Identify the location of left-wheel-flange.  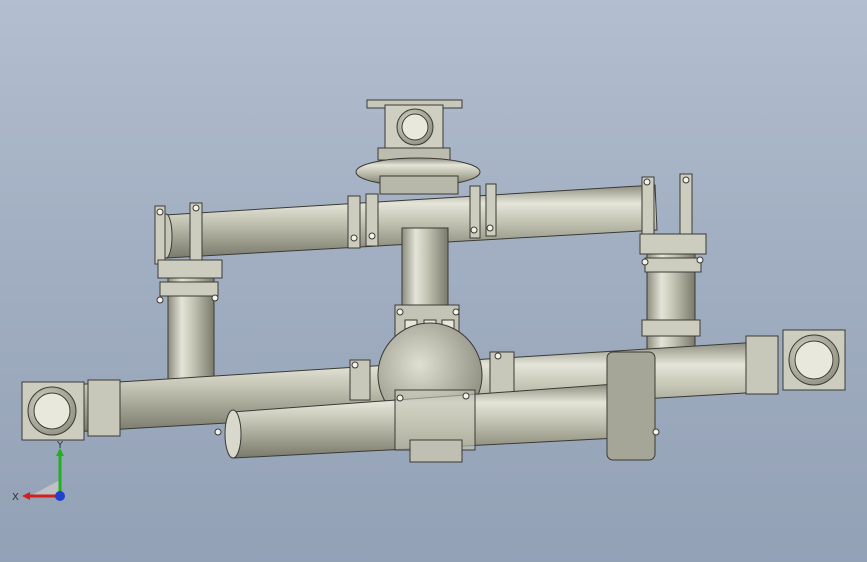
(71, 410).